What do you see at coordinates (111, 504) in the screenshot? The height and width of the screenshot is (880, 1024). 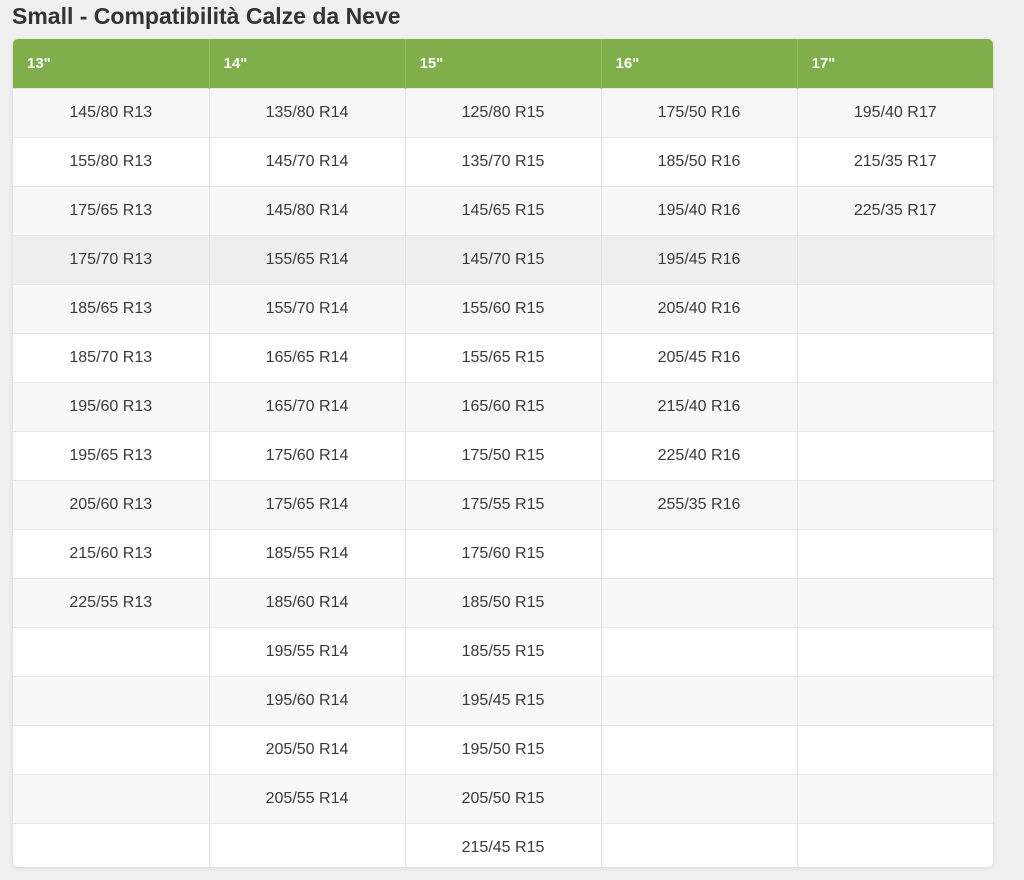 I see `tire-size-cell-13: 205/60 R13` at bounding box center [111, 504].